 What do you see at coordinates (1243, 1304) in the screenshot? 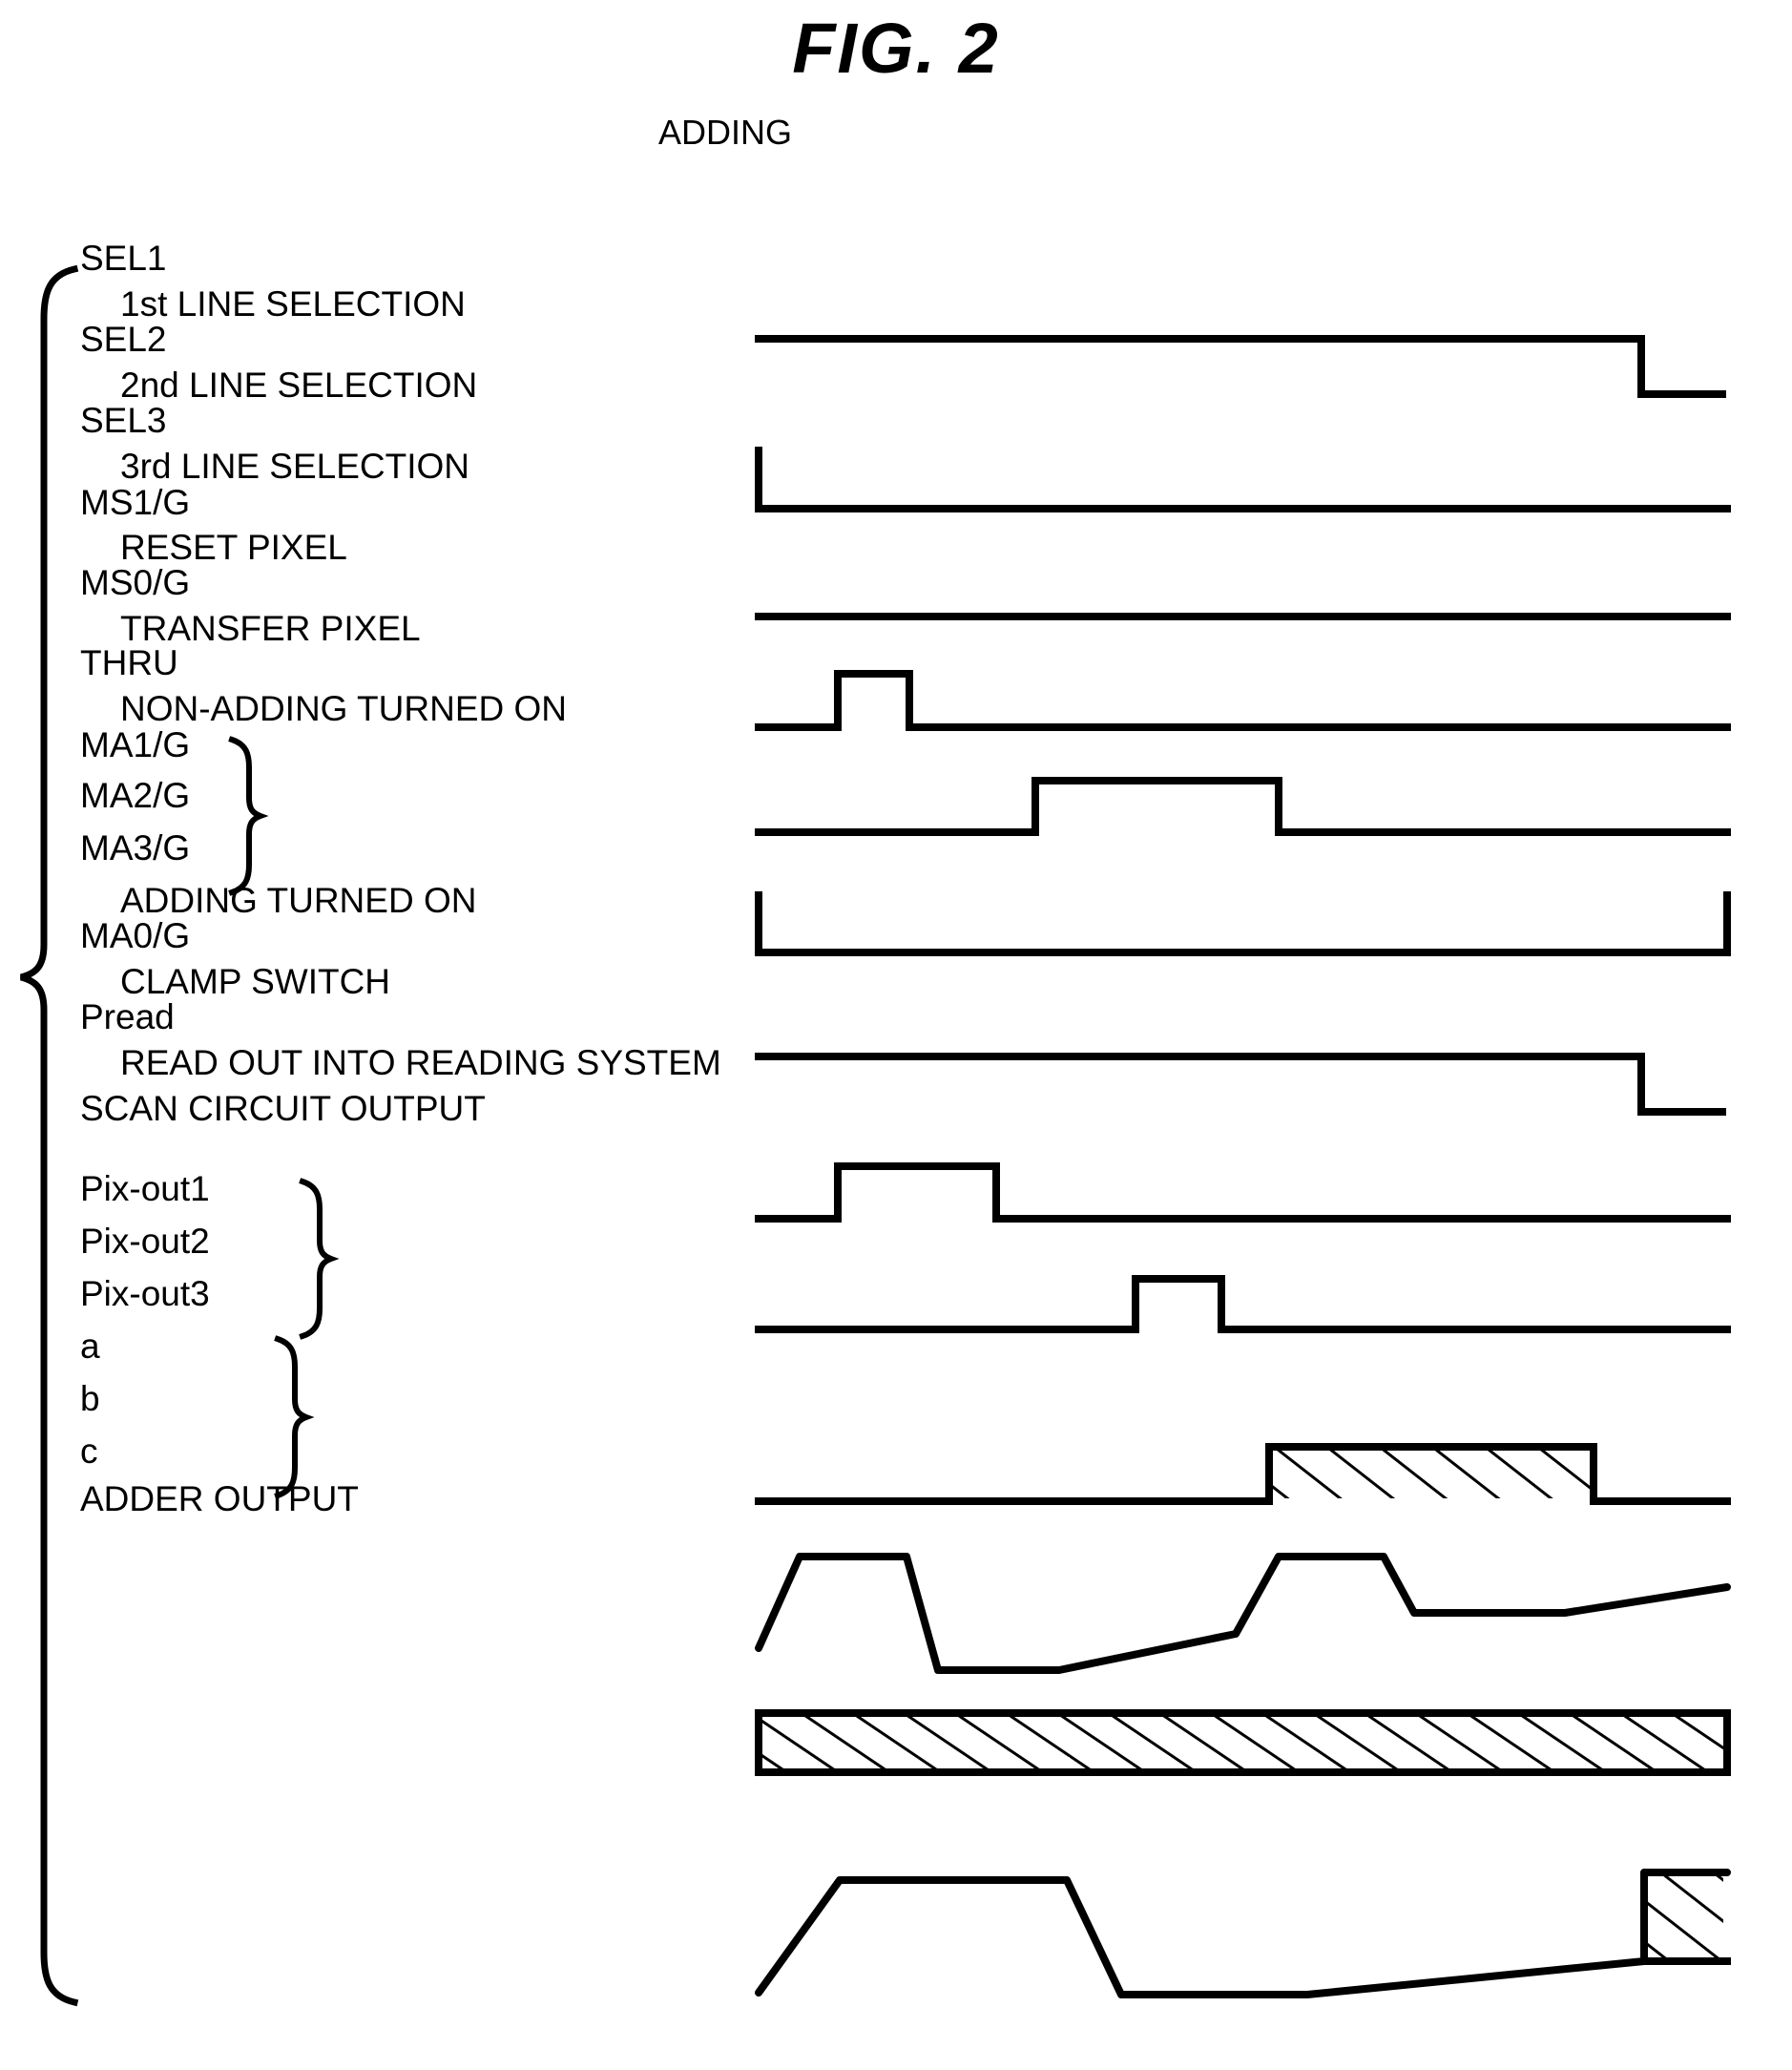
I see `waveform-pread` at bounding box center [1243, 1304].